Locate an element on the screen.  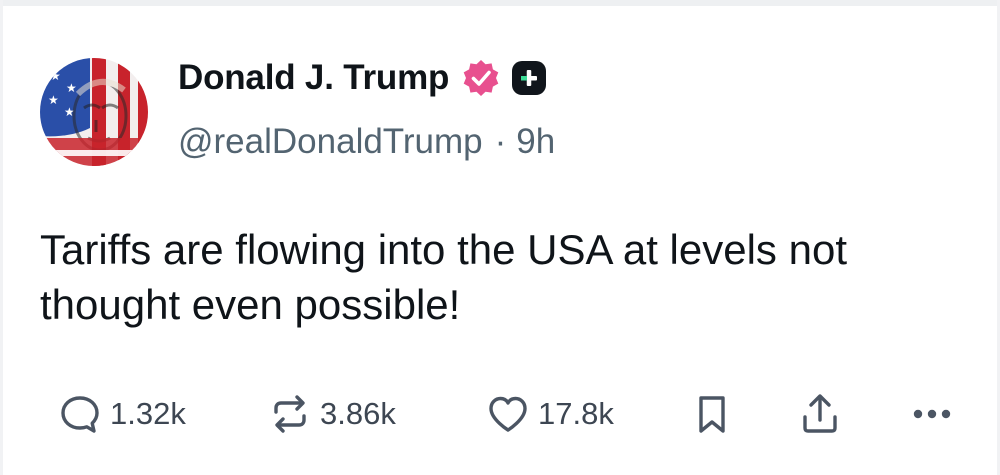
like-button: 17.8k is located at coordinates (550, 414).